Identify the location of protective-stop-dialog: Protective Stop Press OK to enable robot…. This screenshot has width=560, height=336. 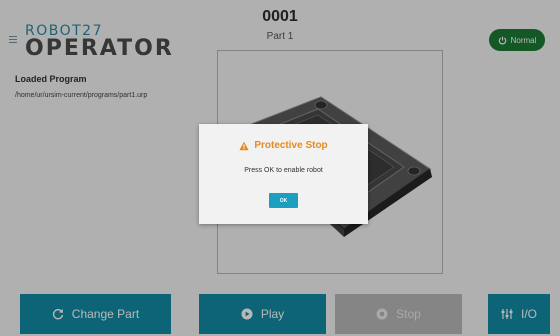
(283, 174).